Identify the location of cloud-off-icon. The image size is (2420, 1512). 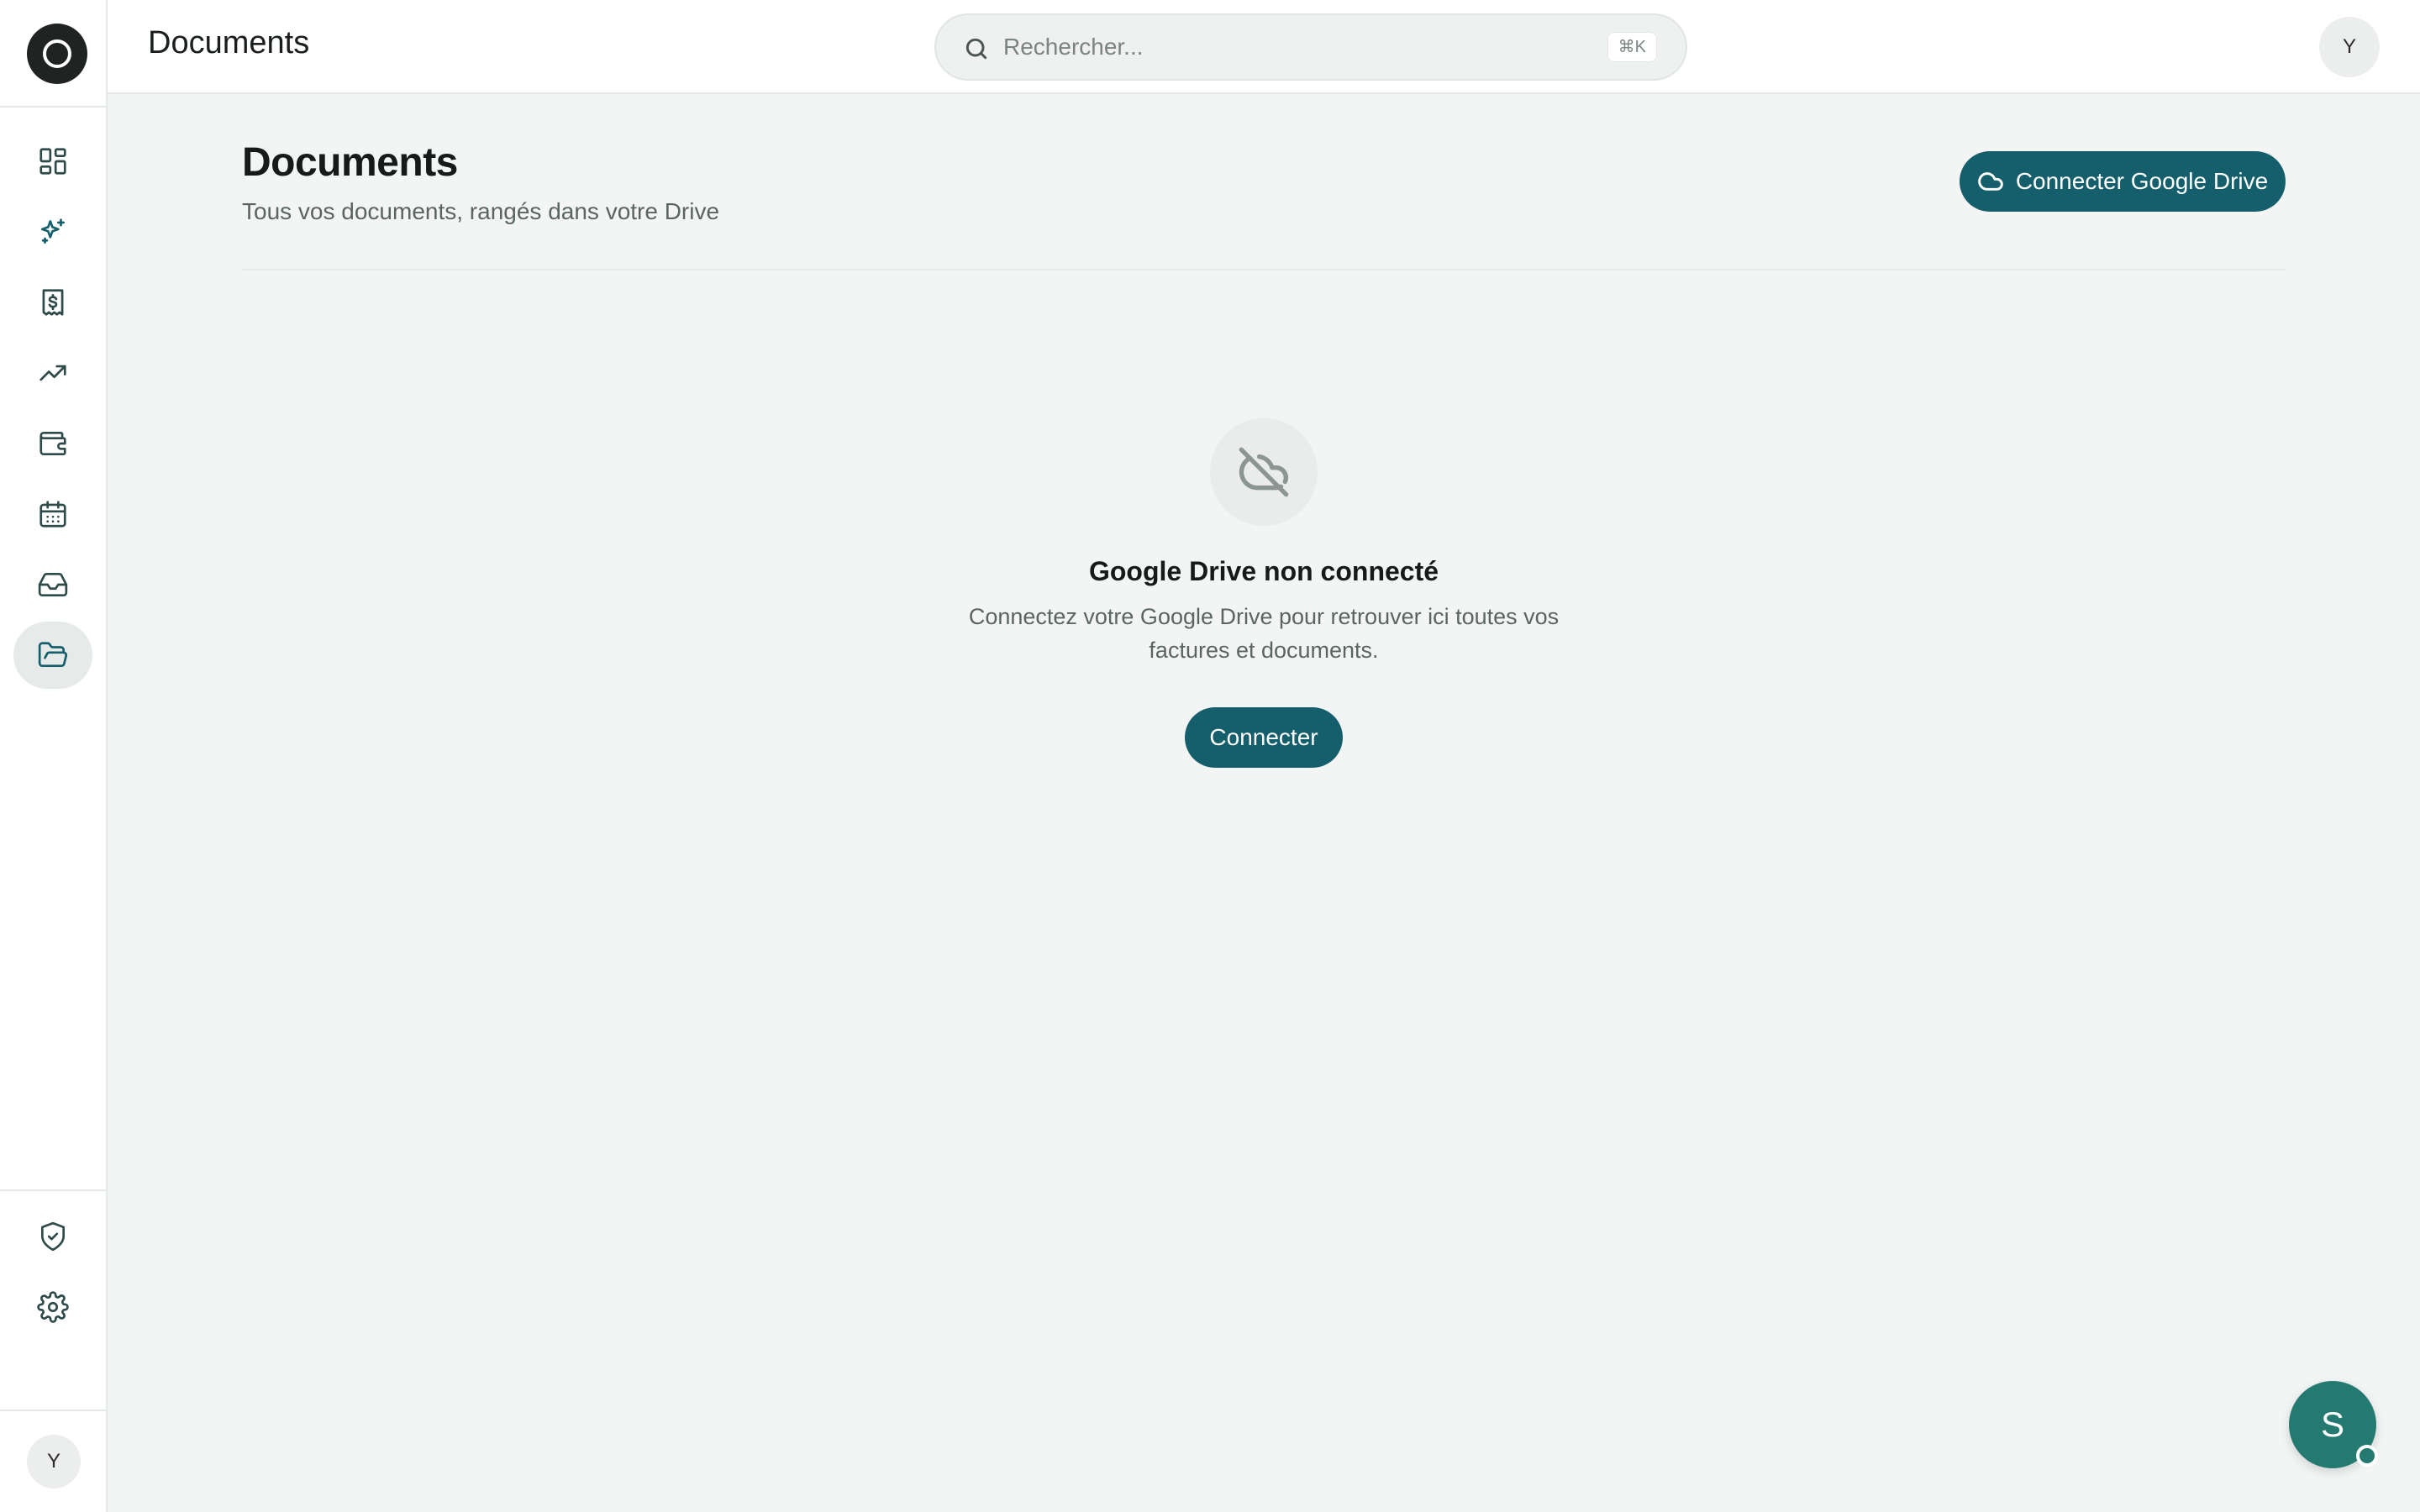
(1264, 472).